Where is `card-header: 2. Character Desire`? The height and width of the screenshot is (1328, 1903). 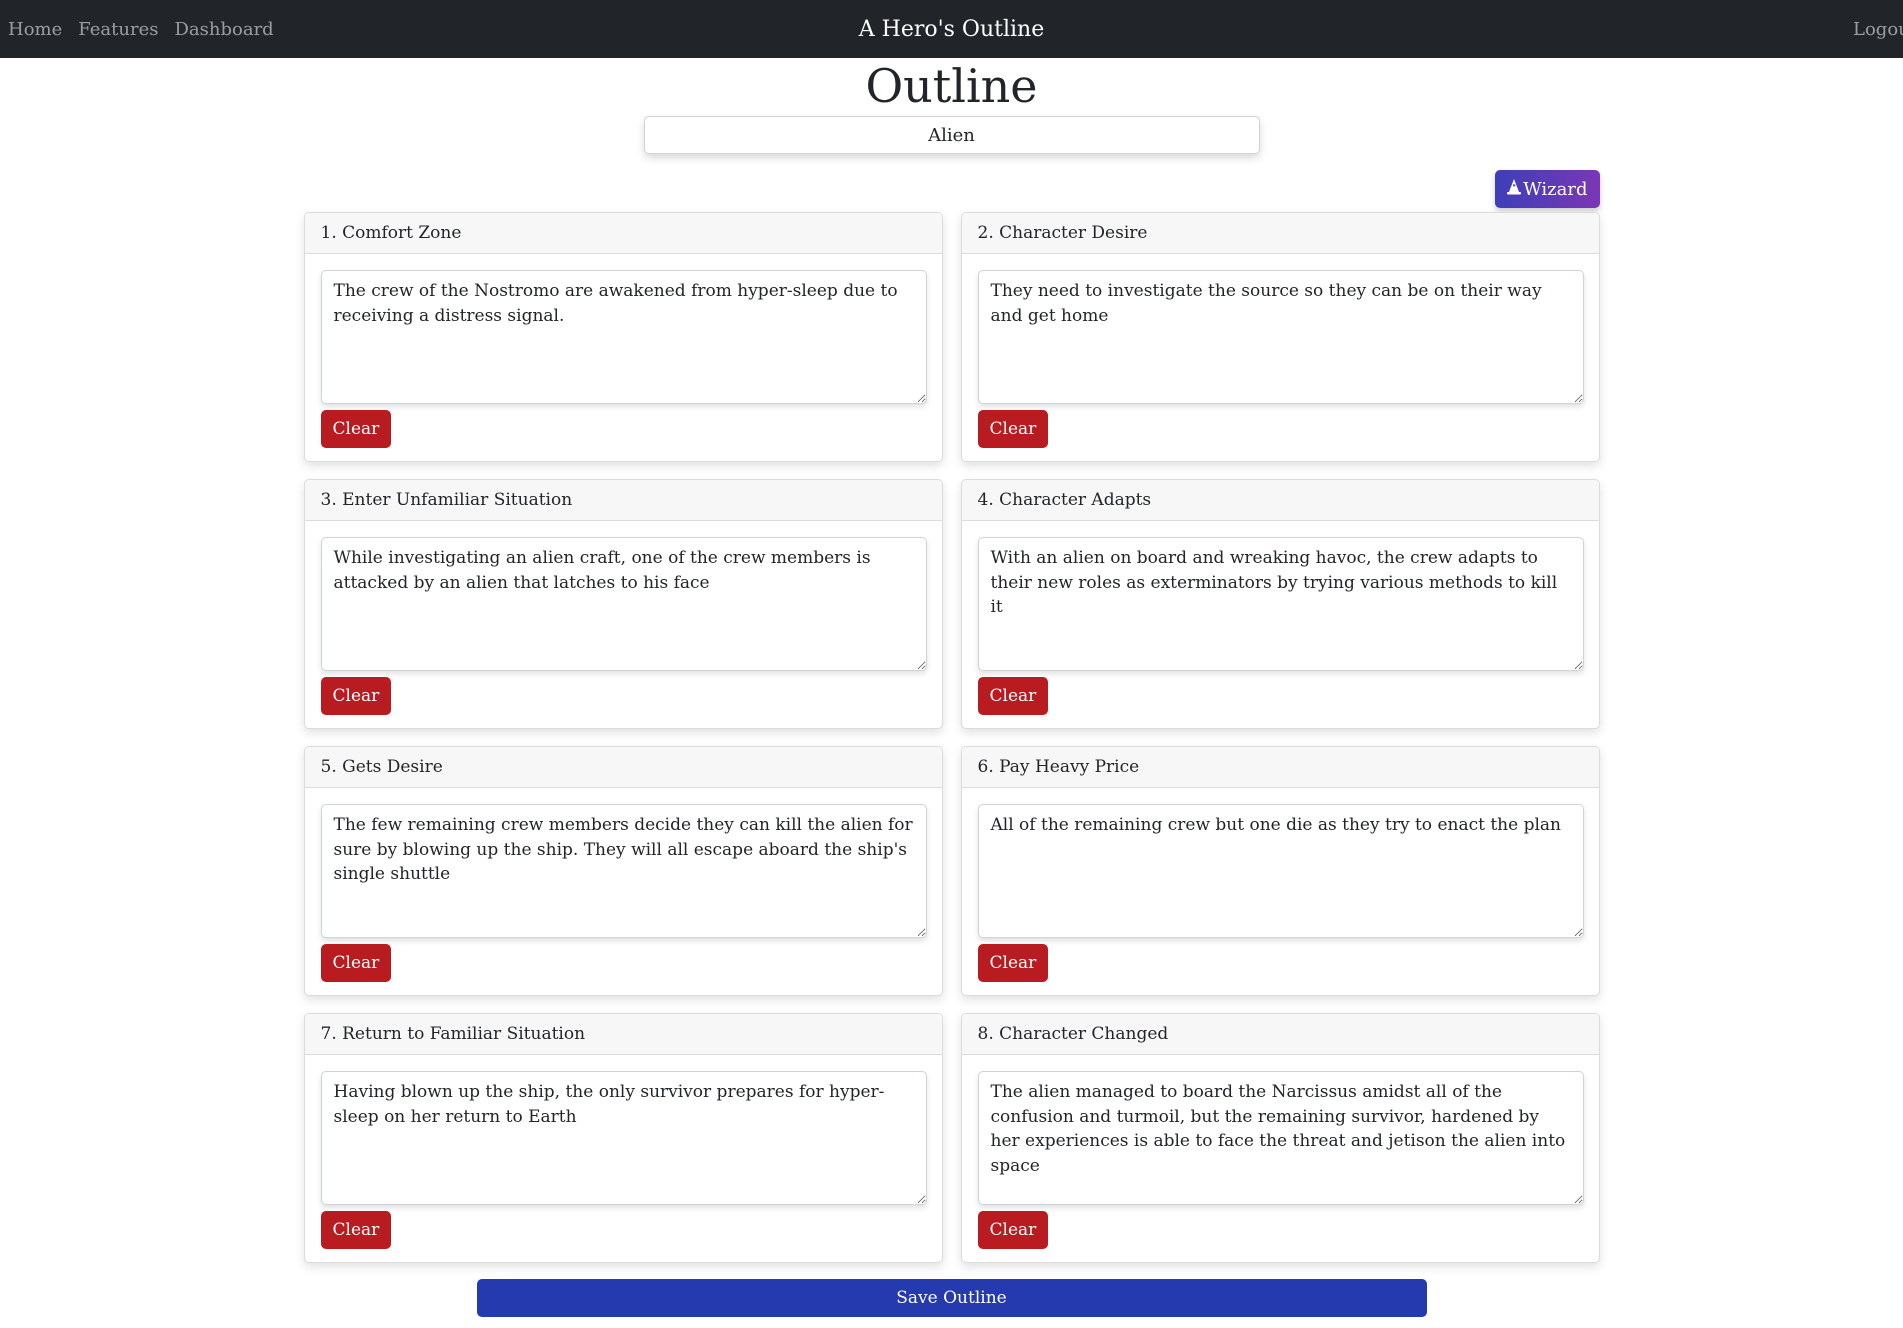
card-header: 2. Character Desire is located at coordinates (1280, 233).